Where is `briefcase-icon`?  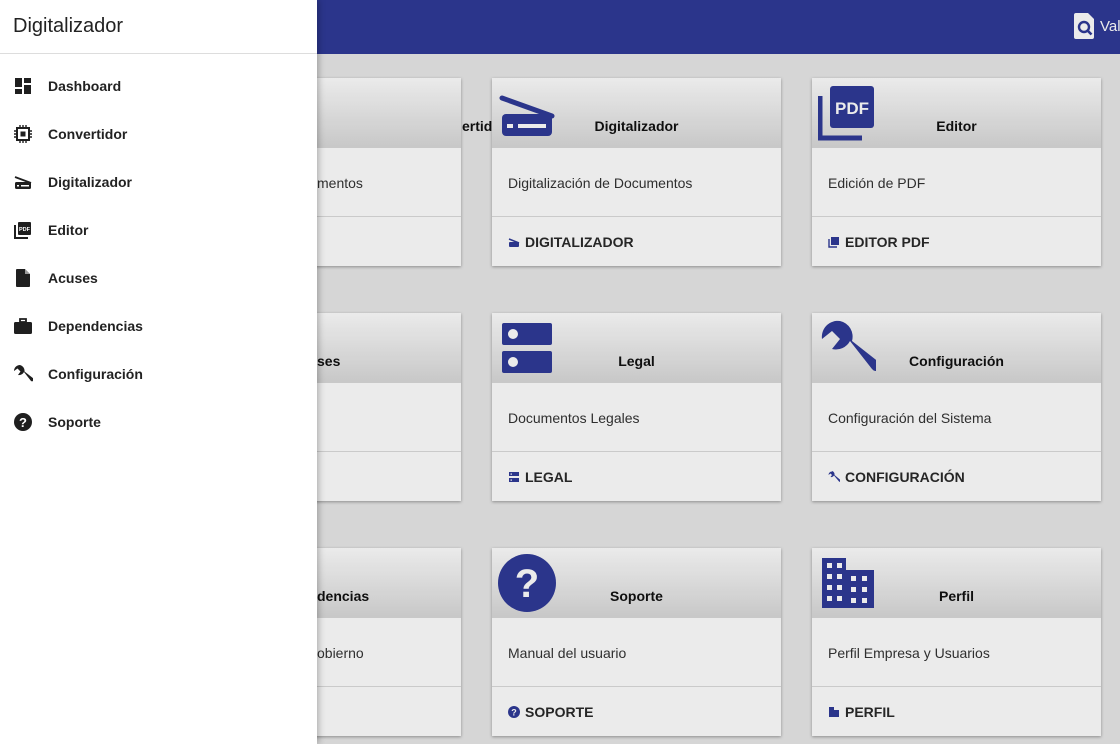 briefcase-icon is located at coordinates (23, 326).